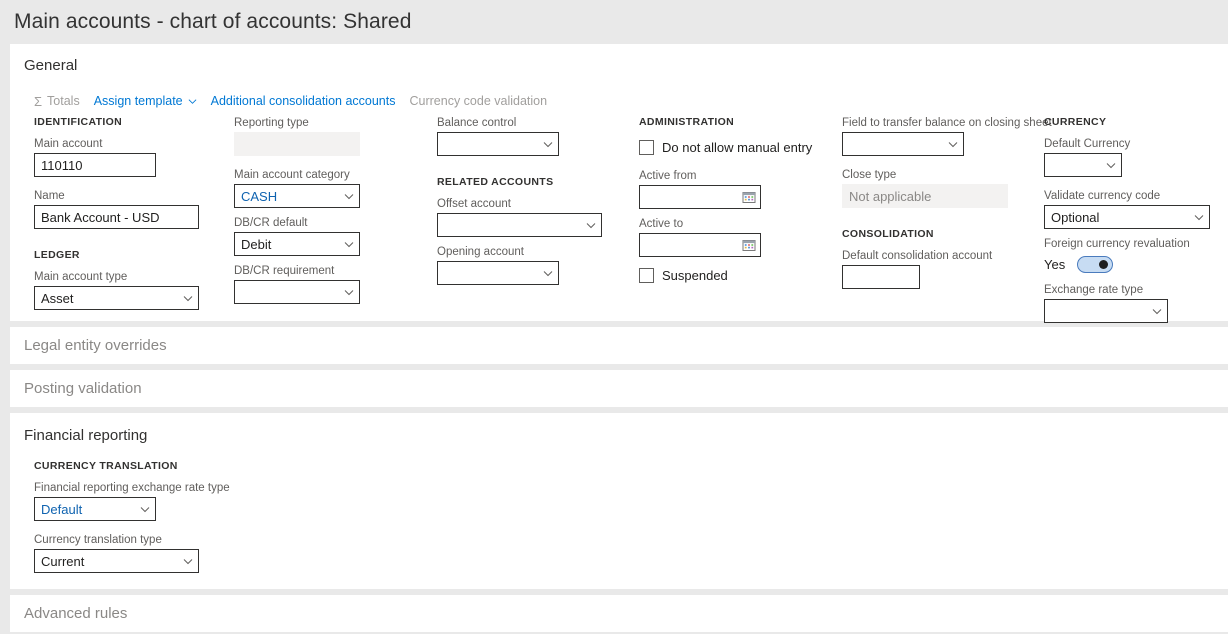 This screenshot has height=634, width=1228. What do you see at coordinates (98, 540) in the screenshot?
I see `currency-translation-type-label: Currency translation type` at bounding box center [98, 540].